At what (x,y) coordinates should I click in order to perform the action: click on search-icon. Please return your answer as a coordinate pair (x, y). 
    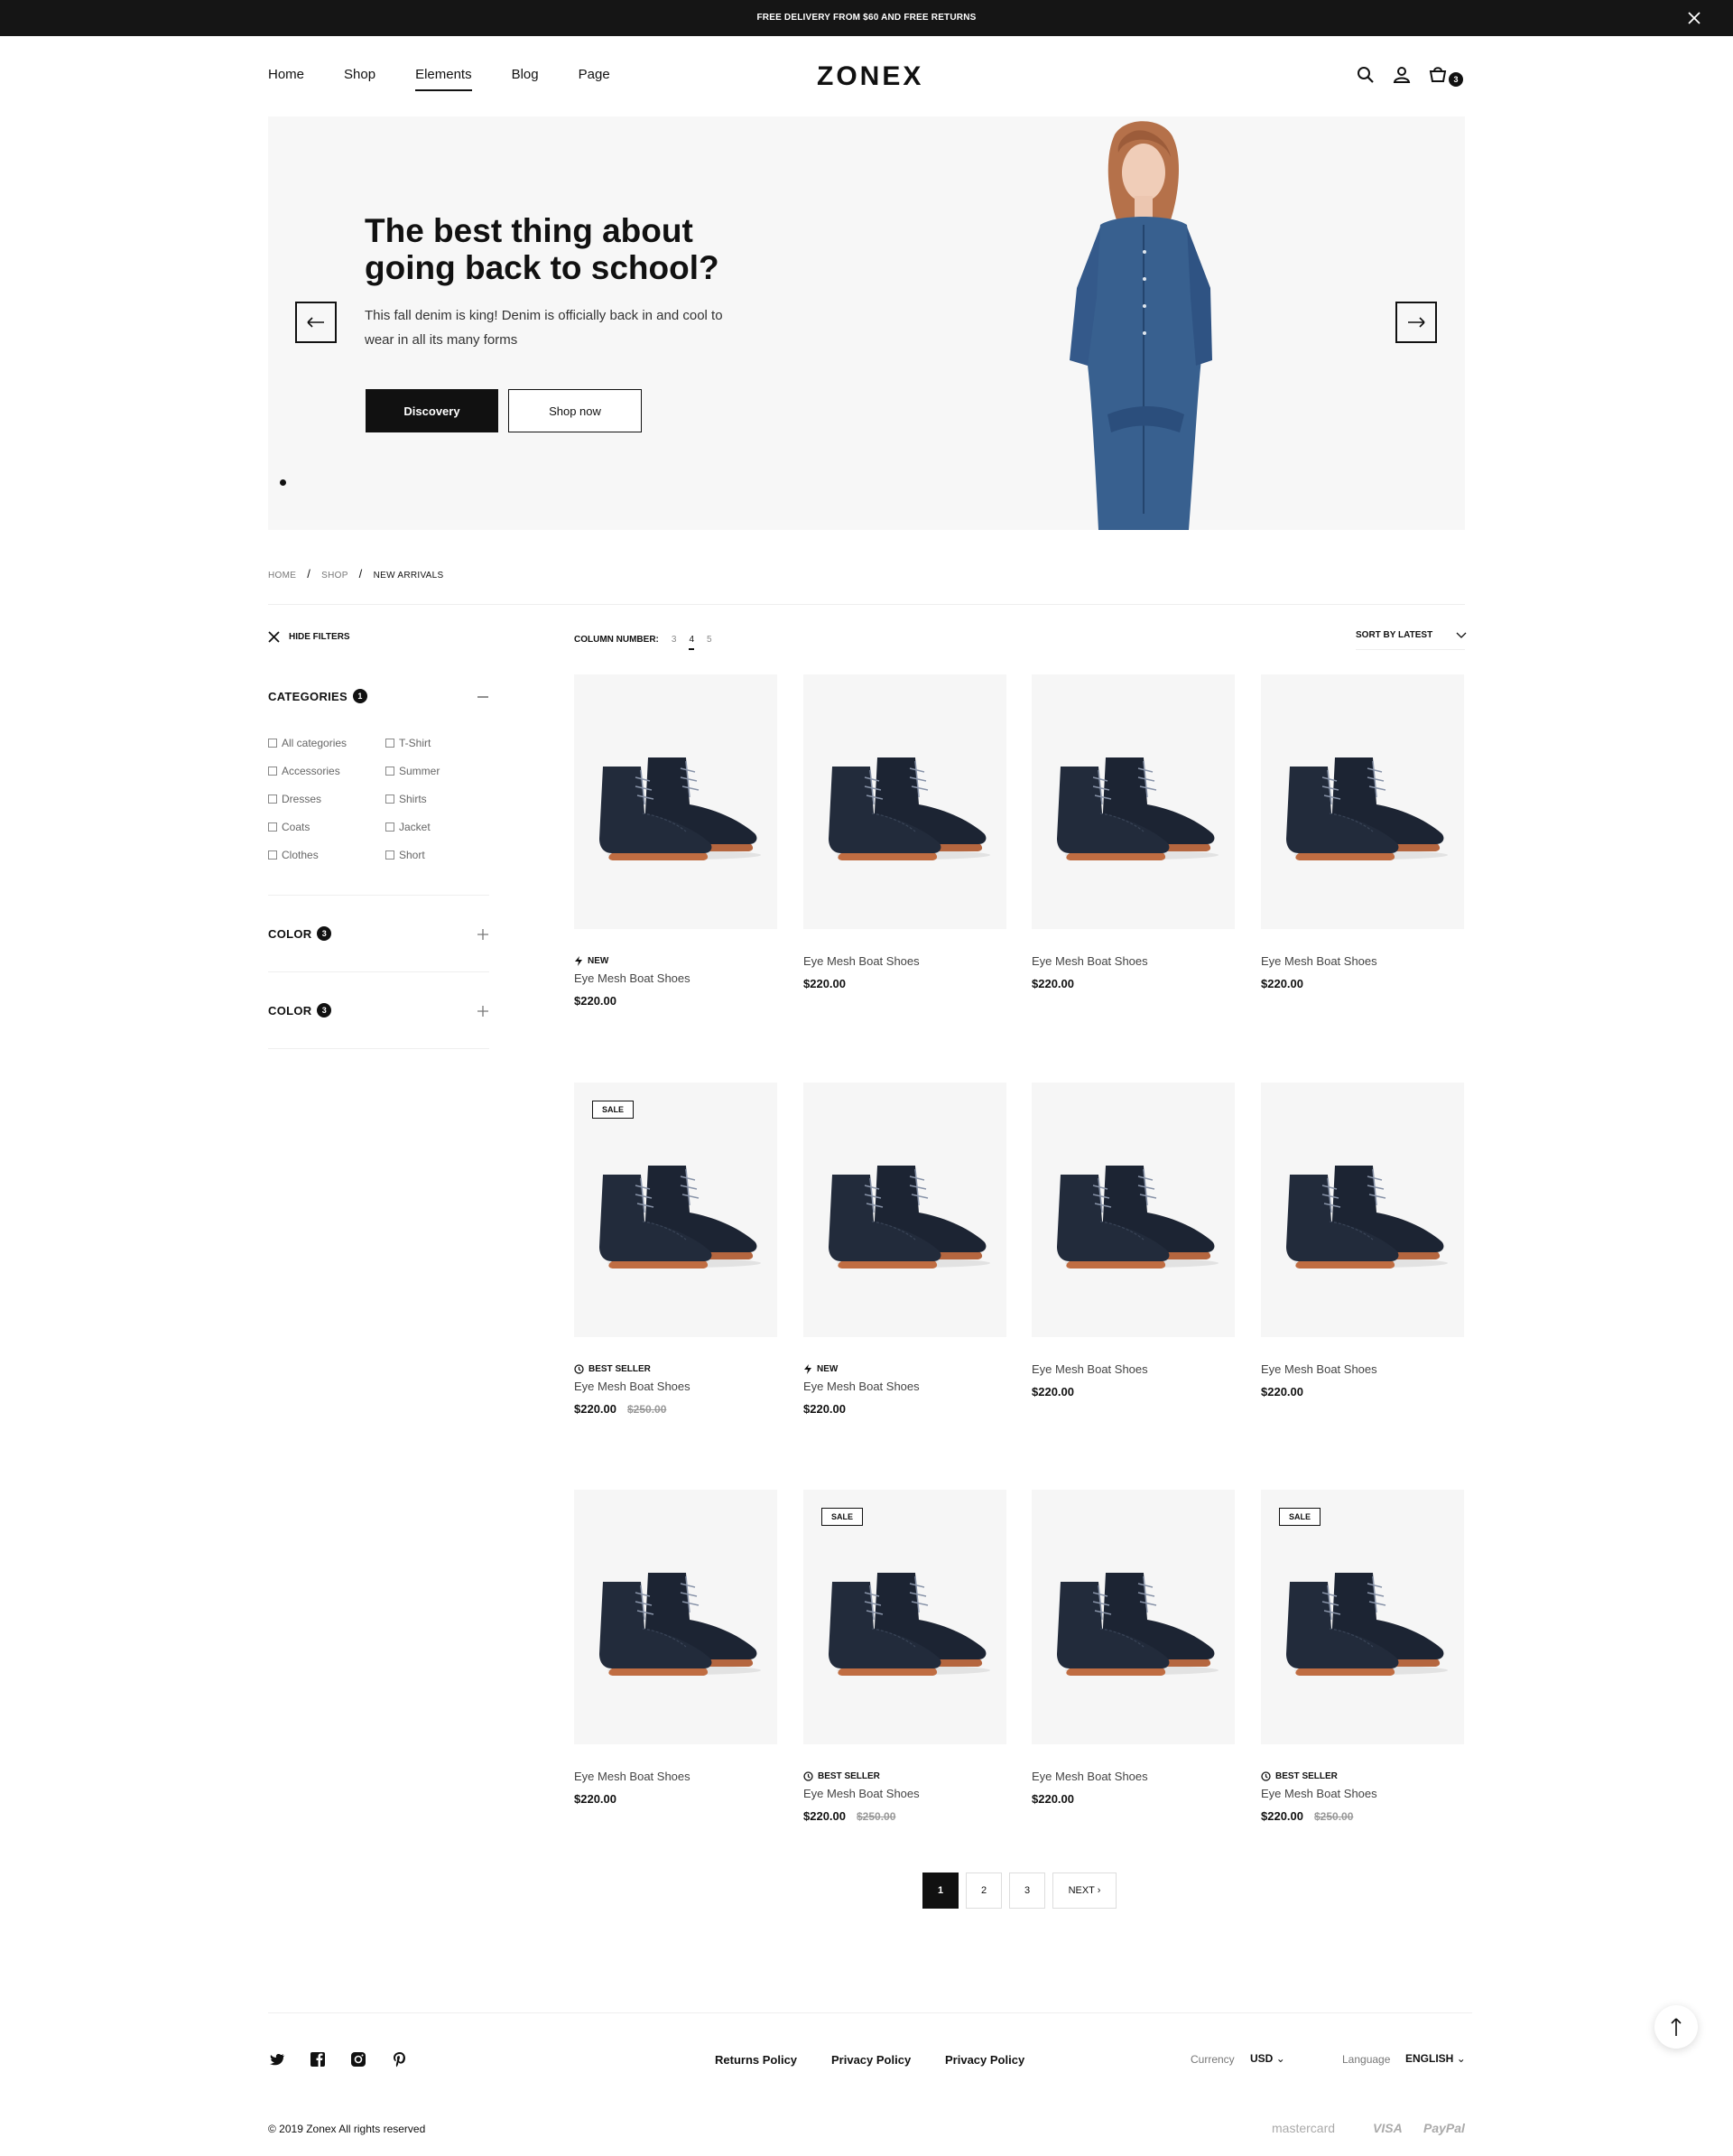
    Looking at the image, I should click on (1366, 75).